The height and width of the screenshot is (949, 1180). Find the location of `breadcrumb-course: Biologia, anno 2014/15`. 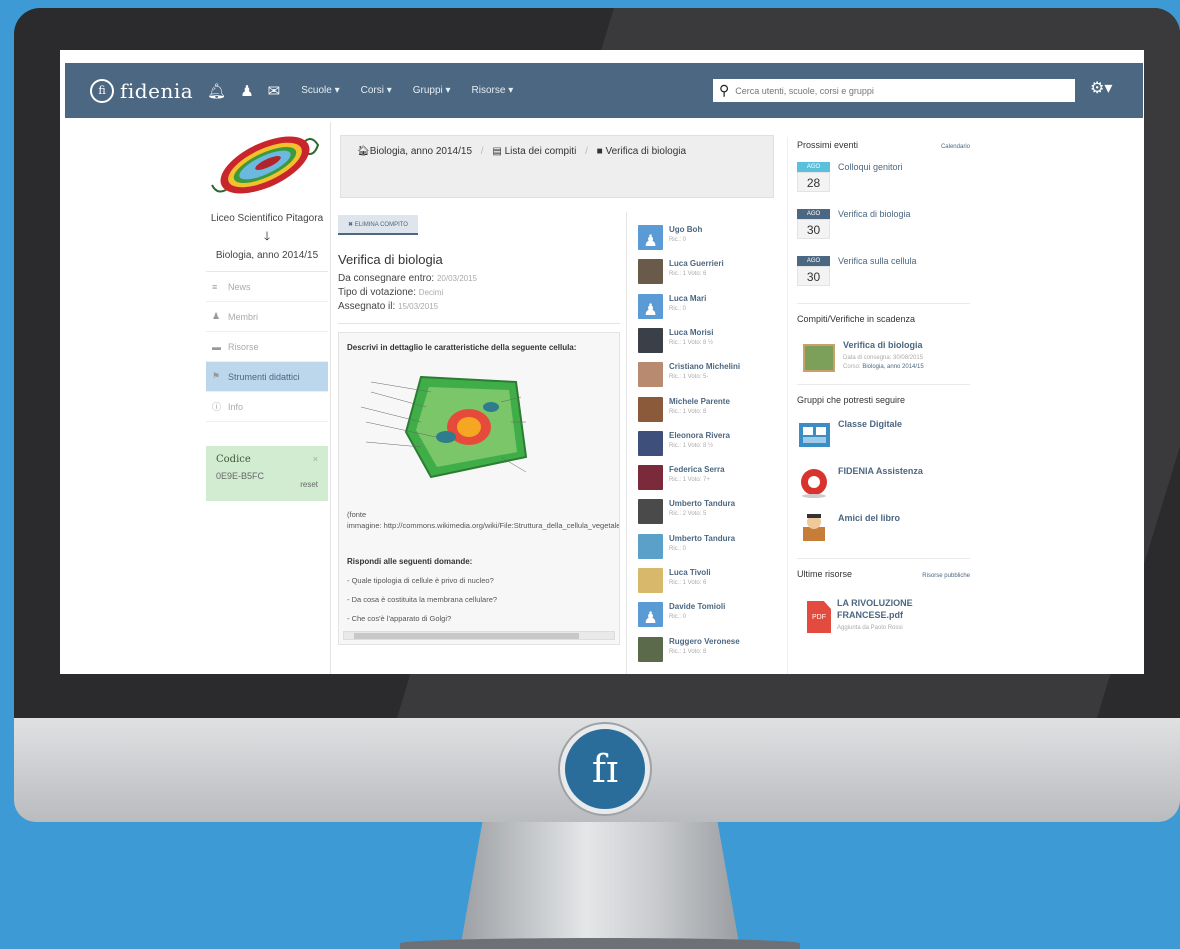

breadcrumb-course: Biologia, anno 2014/15 is located at coordinates (421, 151).